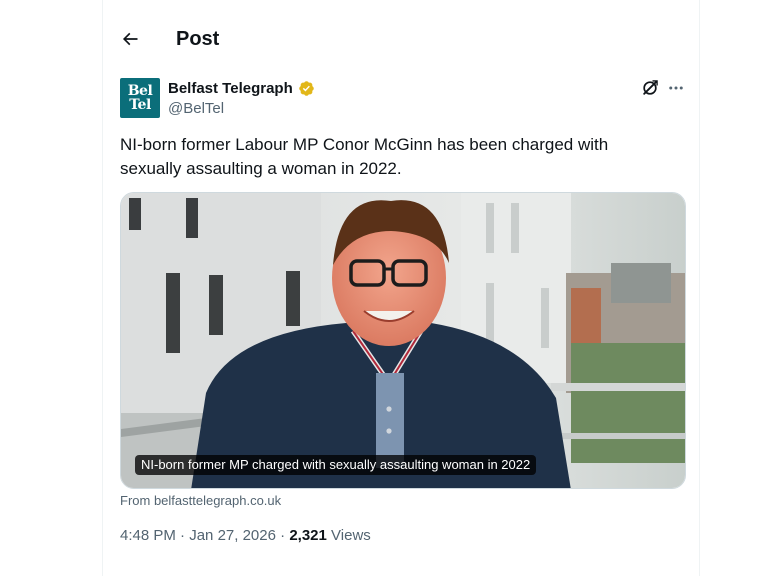 The height and width of the screenshot is (576, 782). I want to click on arrow-left-icon, so click(130, 39).